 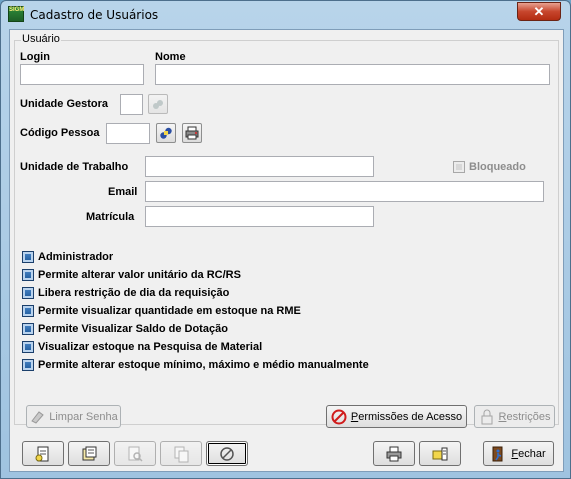 I want to click on bloqueado-checkbox: Bloqueado, so click(x=489, y=167).